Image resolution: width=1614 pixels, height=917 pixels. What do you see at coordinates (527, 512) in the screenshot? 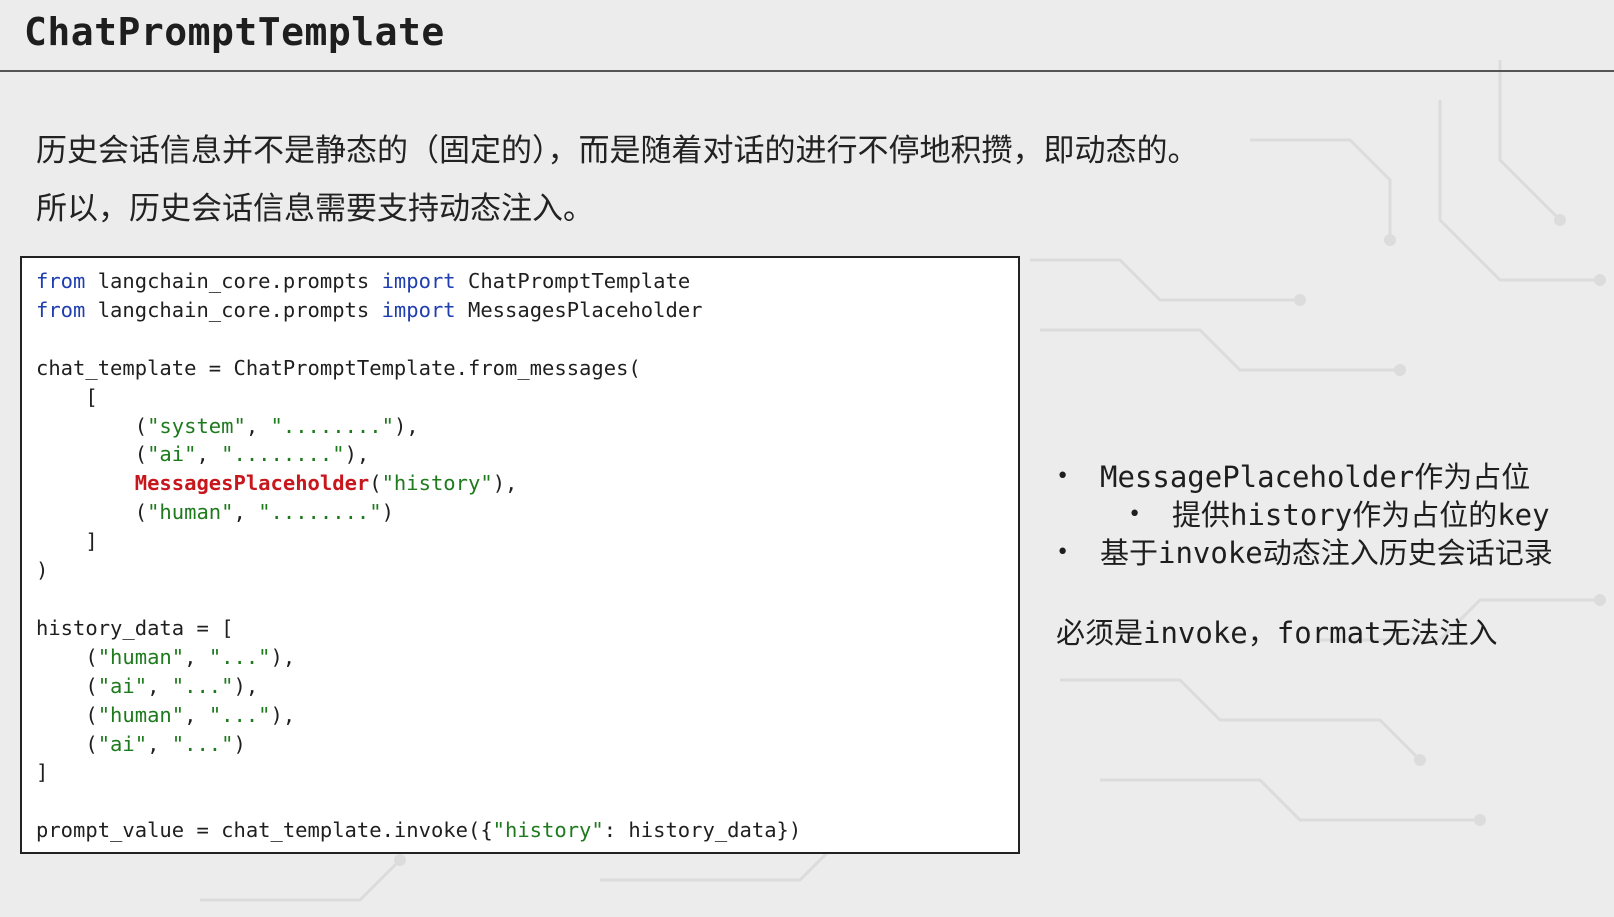
I see `code-line: ("human", "........")` at bounding box center [527, 512].